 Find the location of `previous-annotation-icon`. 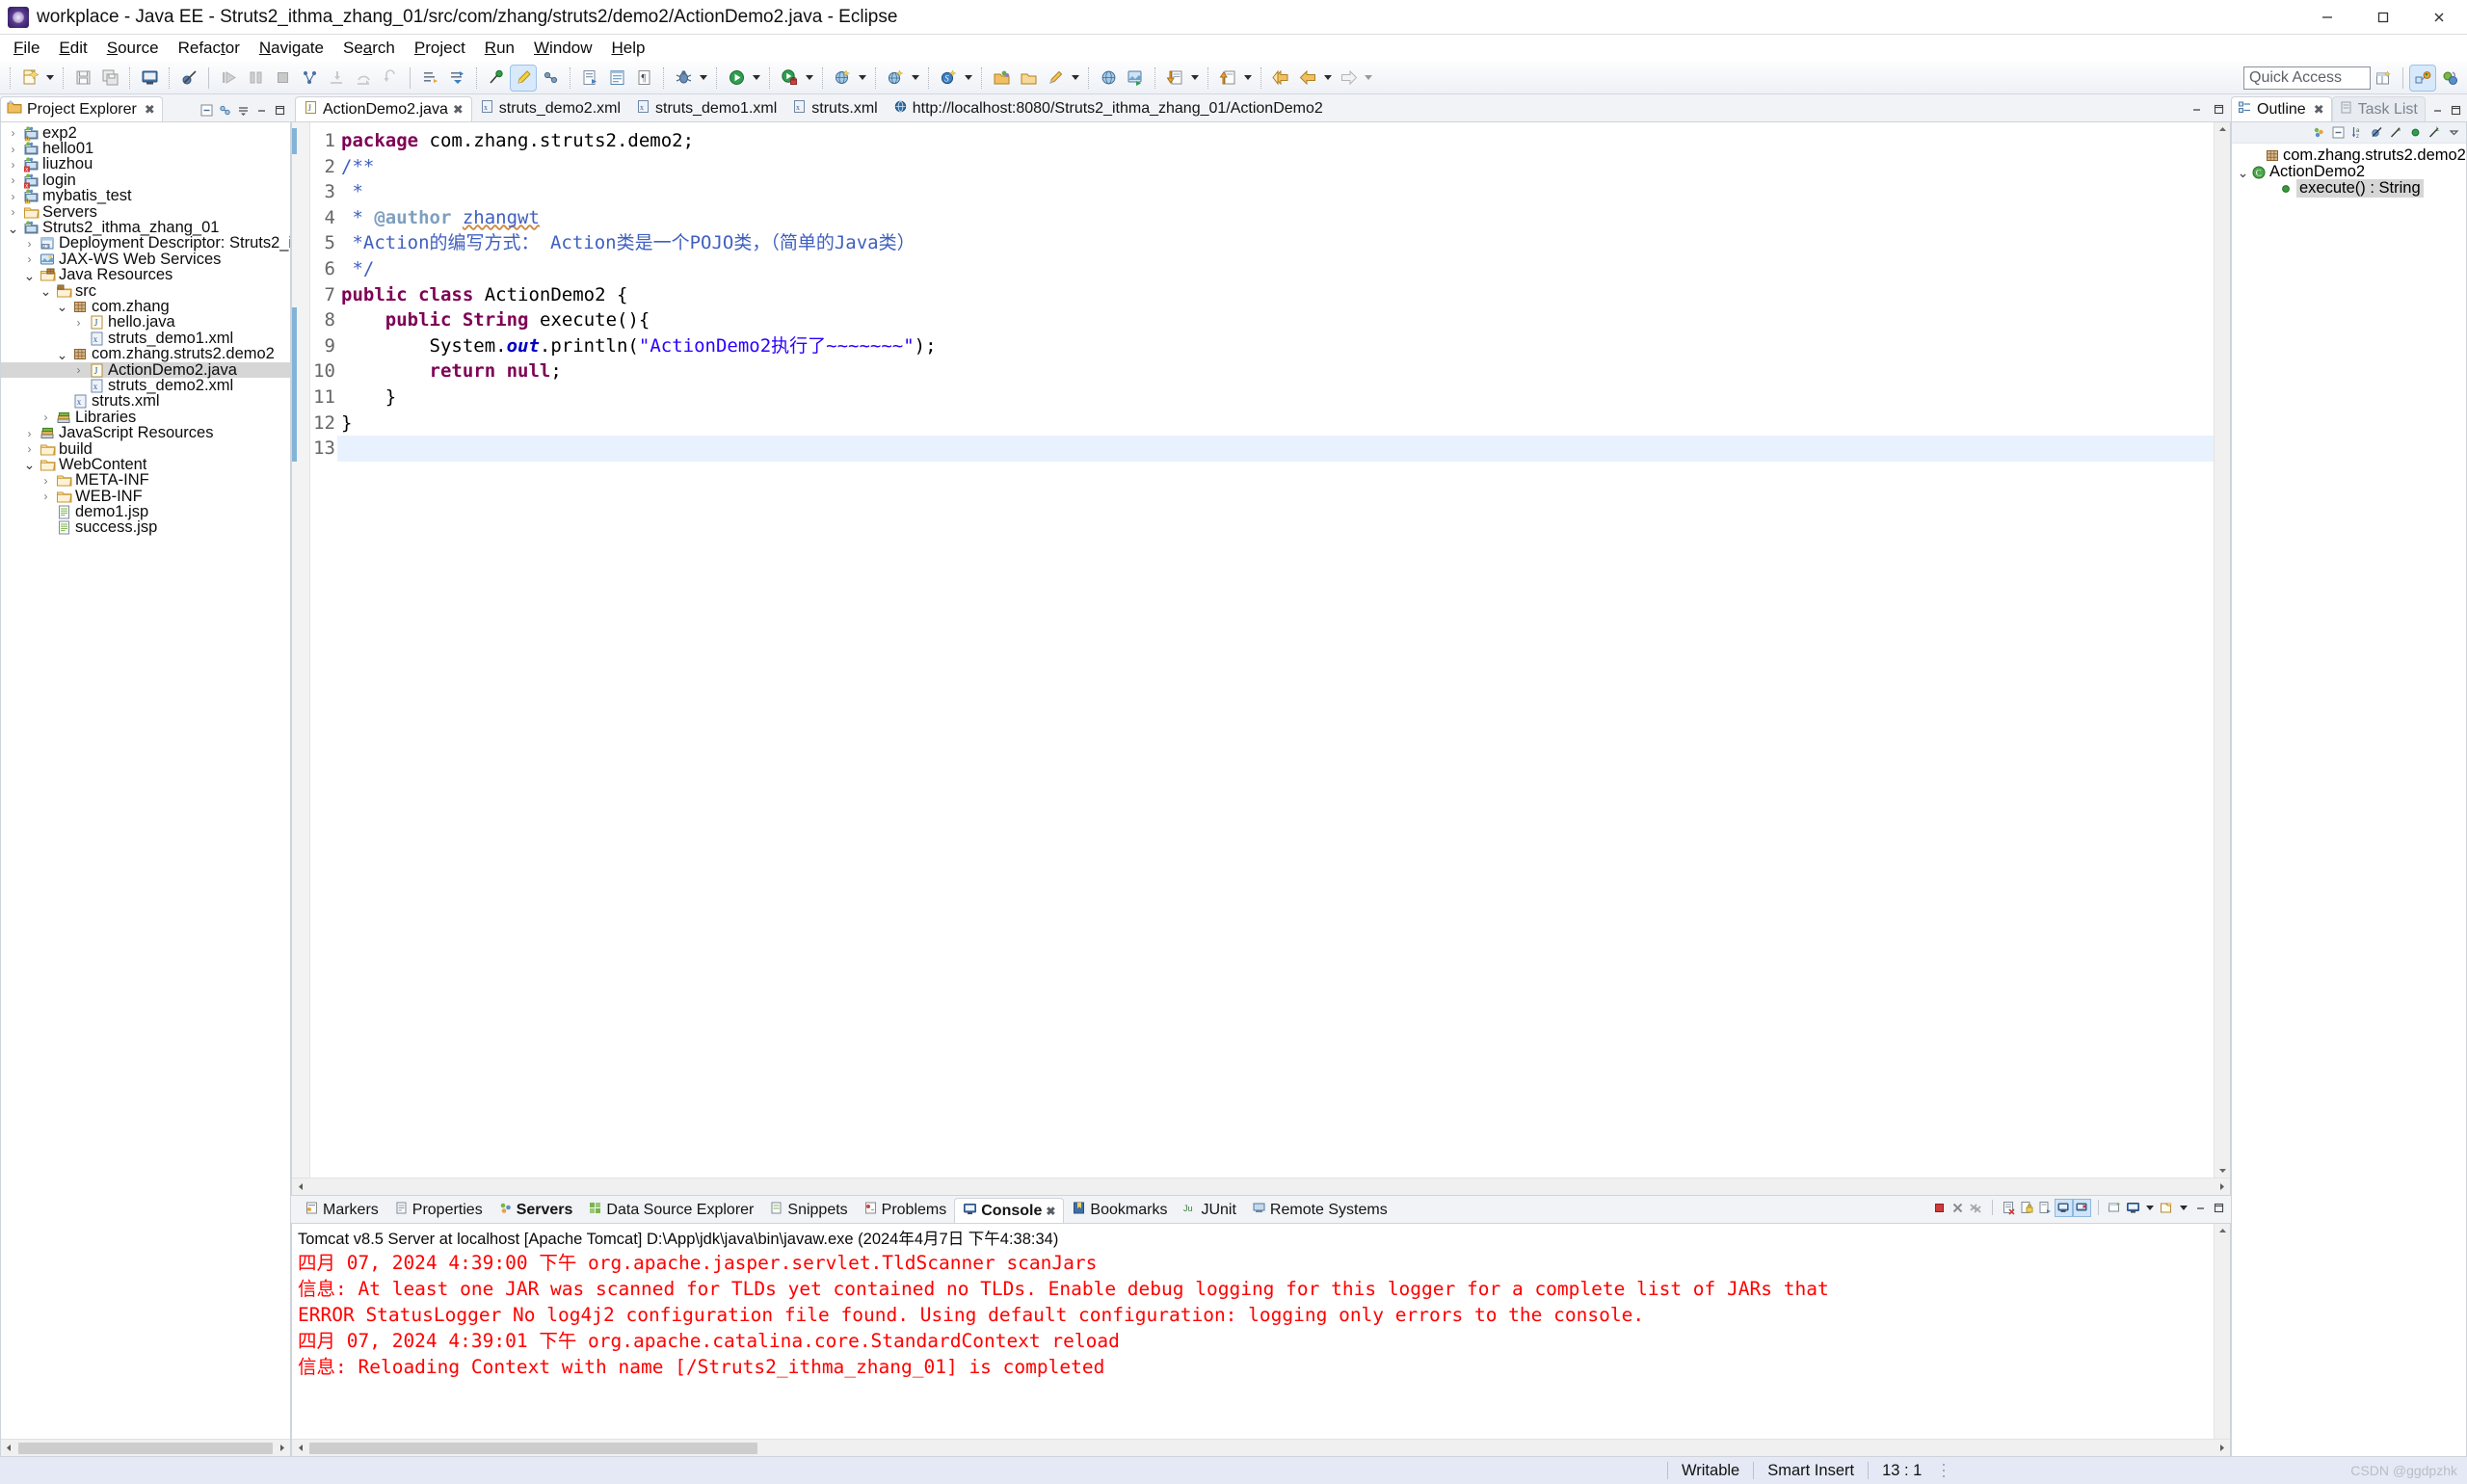

previous-annotation-icon is located at coordinates (456, 78).